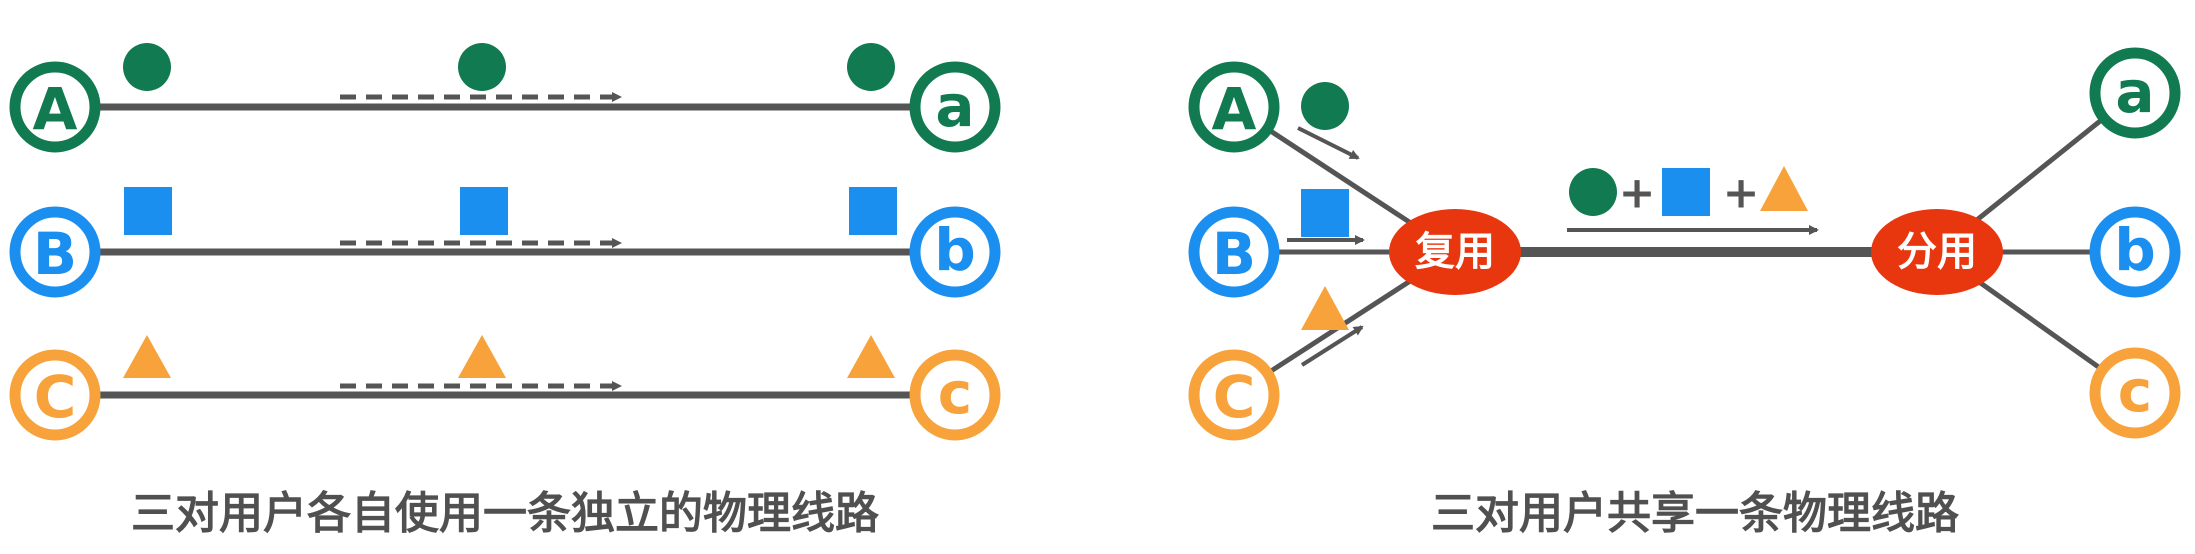  I want to click on right-caption: 三对用户共享一条物理线路, so click(1695, 513).